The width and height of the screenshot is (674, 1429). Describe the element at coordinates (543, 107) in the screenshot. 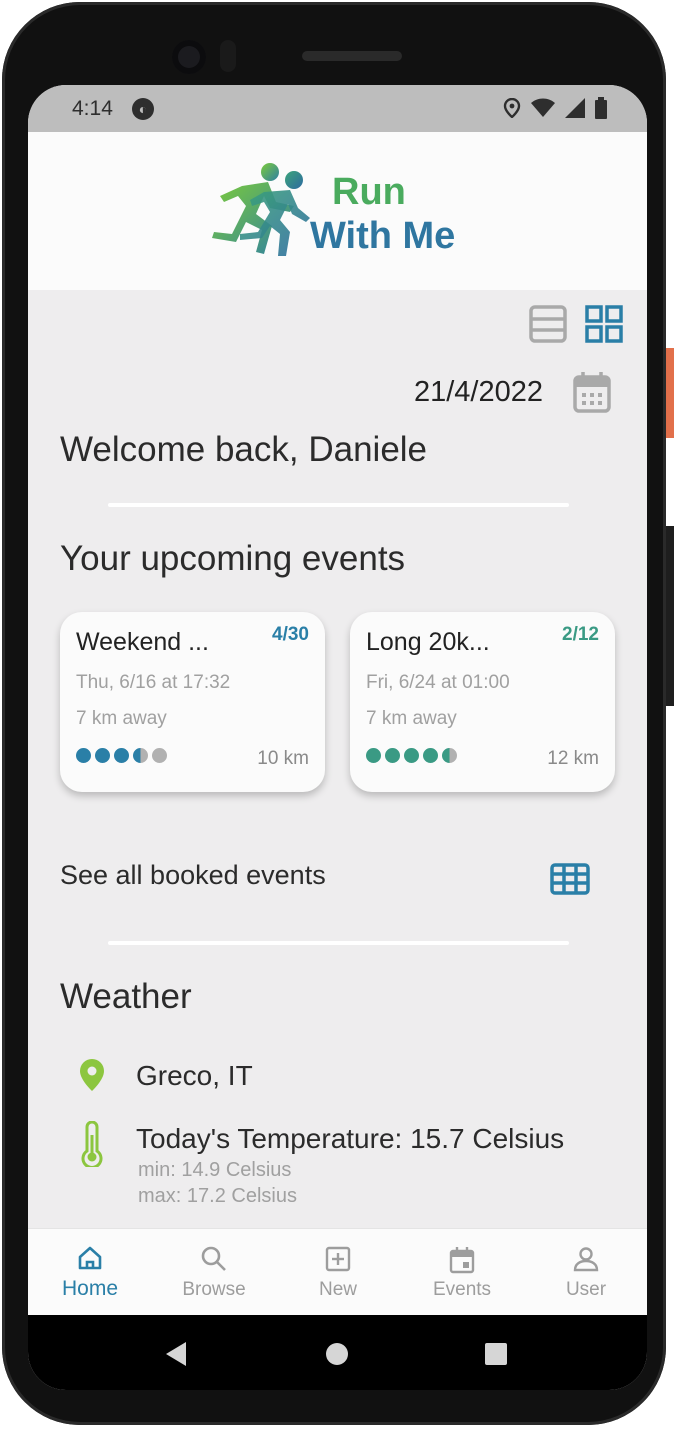

I see `wifi-icon` at that location.